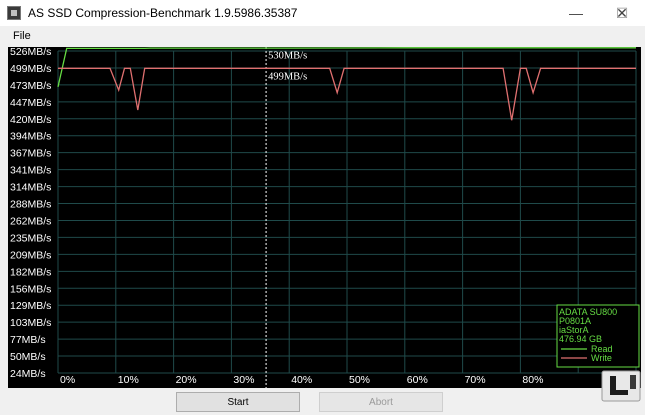 The image size is (645, 415). Describe the element at coordinates (622, 13) in the screenshot. I see `close-icon: ✕` at that location.